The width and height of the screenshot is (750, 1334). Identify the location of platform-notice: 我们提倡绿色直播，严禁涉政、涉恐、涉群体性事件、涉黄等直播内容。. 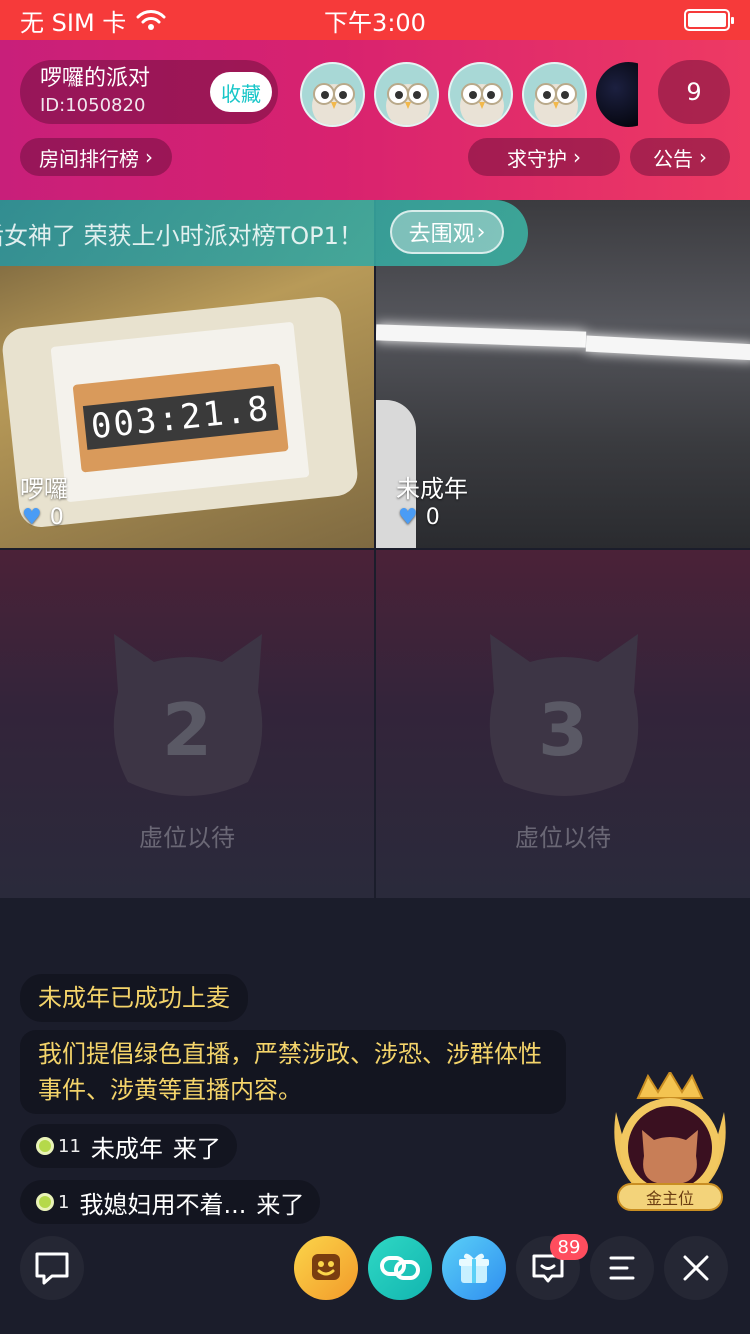
(293, 1072).